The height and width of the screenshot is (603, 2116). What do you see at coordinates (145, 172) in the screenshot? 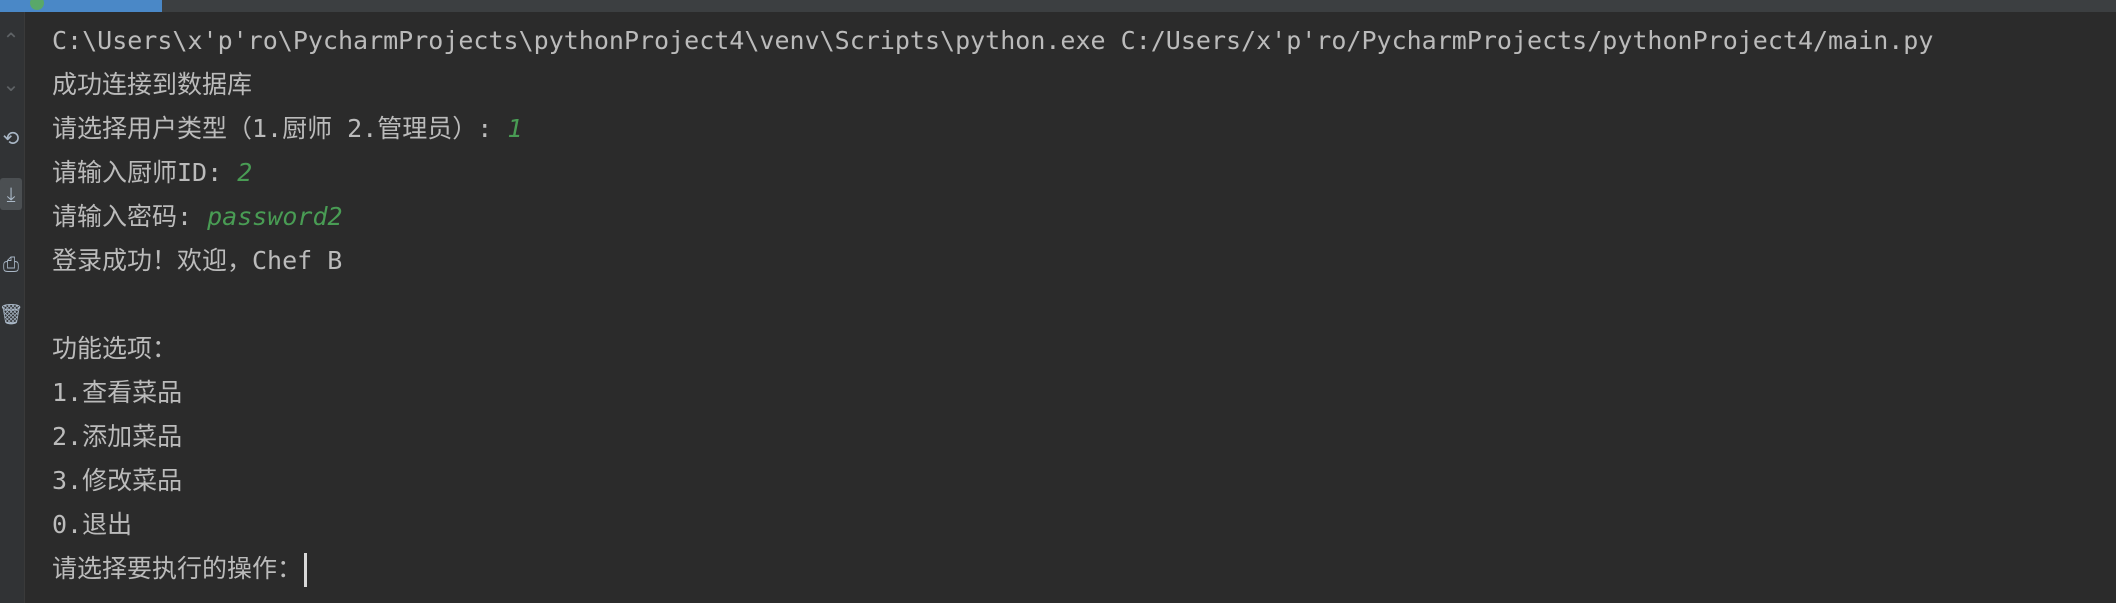
I see `console-line-text: 请输入厨师ID:` at bounding box center [145, 172].